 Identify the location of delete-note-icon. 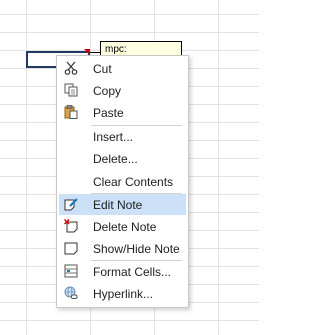
(71, 226).